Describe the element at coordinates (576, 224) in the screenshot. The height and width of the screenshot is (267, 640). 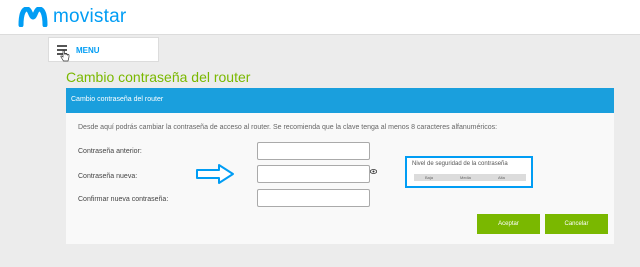
I see `cancel-button: Cancelar` at that location.